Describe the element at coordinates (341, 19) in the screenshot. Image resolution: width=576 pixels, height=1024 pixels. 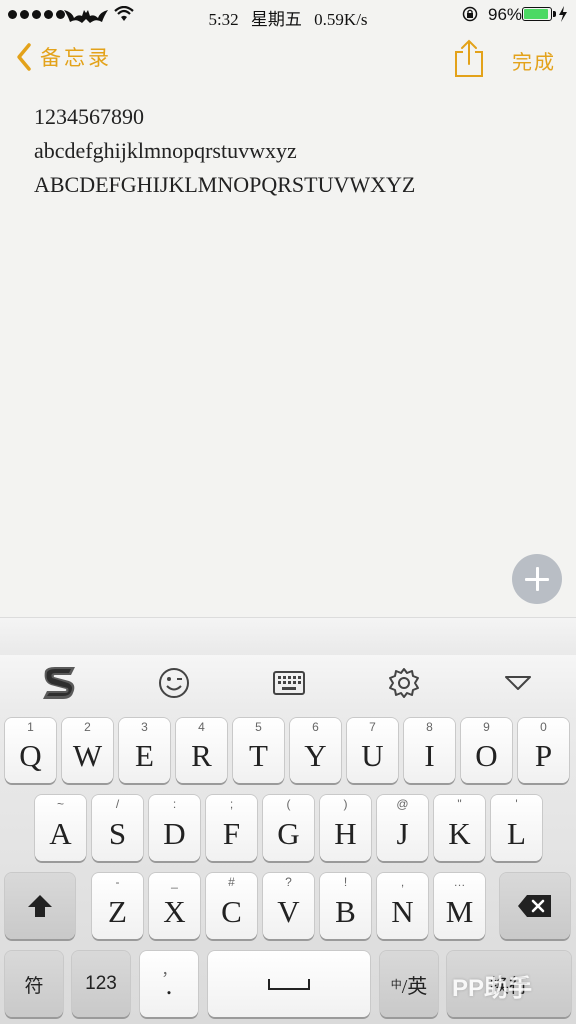
I see `network-speed: 0.59K/s` at that location.